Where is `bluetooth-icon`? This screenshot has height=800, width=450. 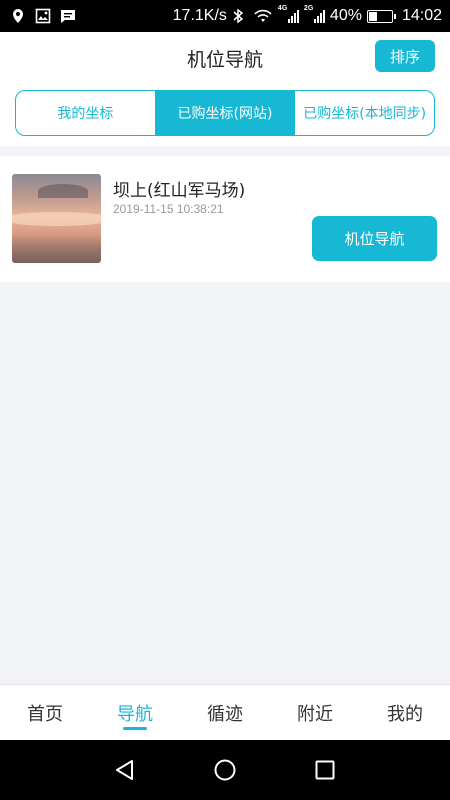 bluetooth-icon is located at coordinates (240, 16).